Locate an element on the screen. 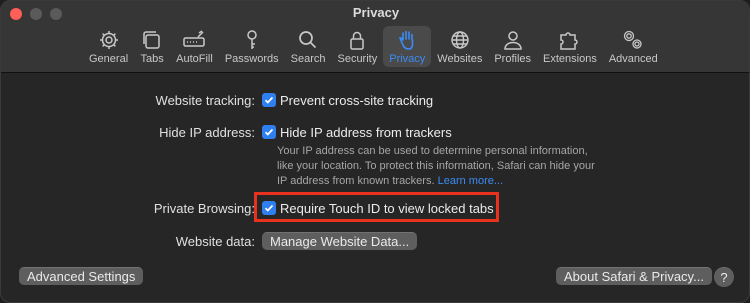 The height and width of the screenshot is (303, 750). tab-websites: Websites is located at coordinates (459, 46).